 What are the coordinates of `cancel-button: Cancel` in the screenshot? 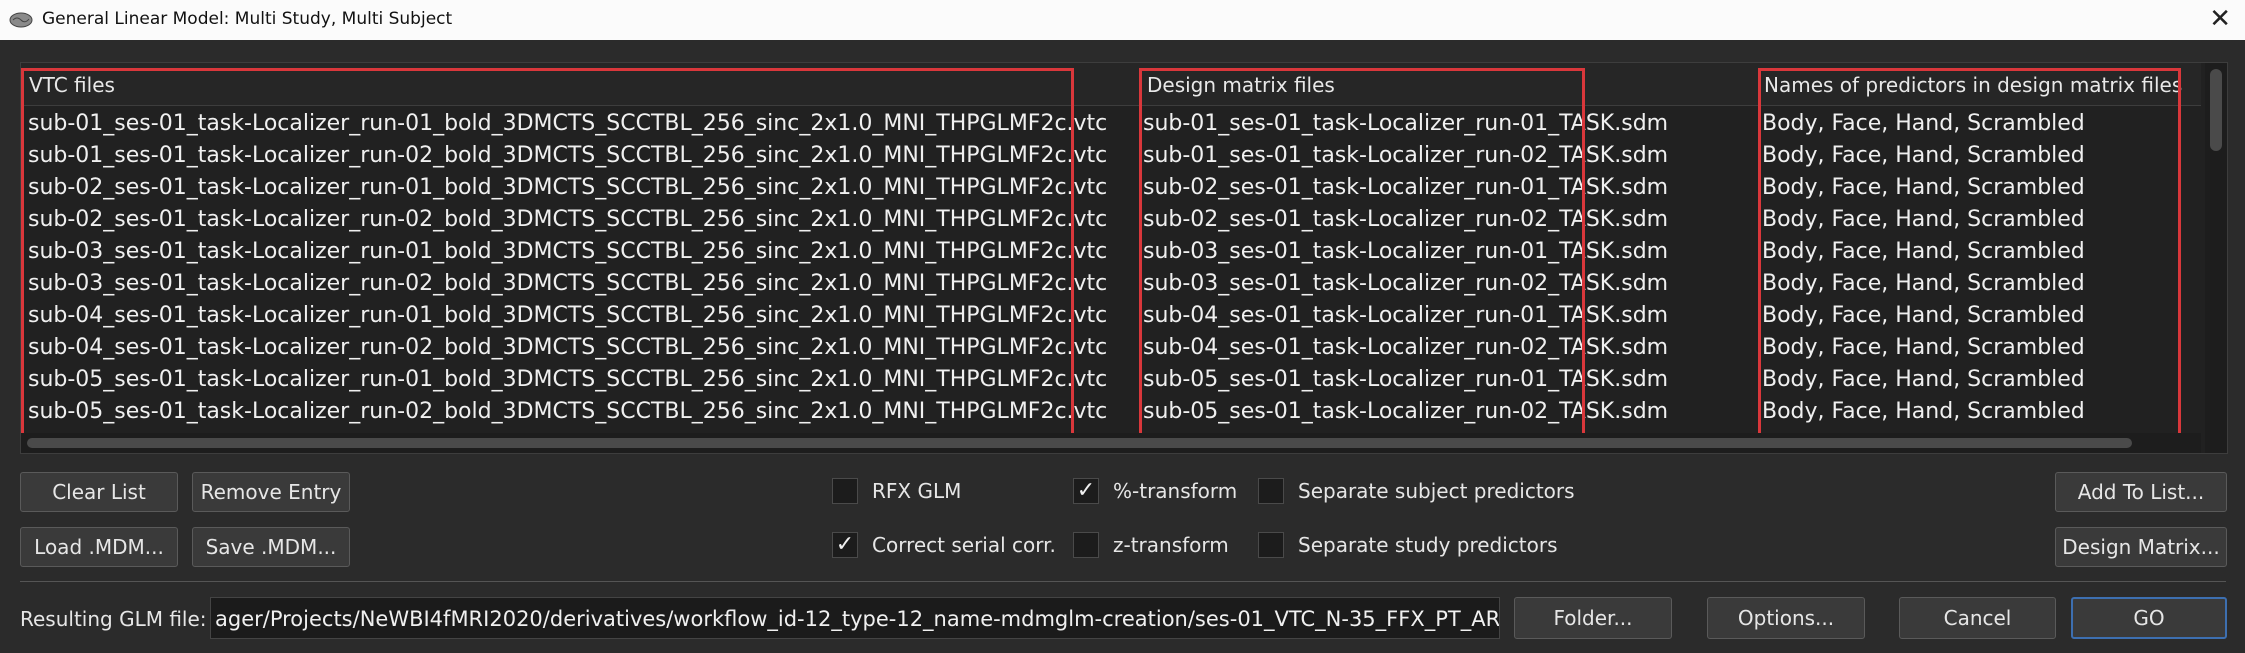 It's located at (1977, 618).